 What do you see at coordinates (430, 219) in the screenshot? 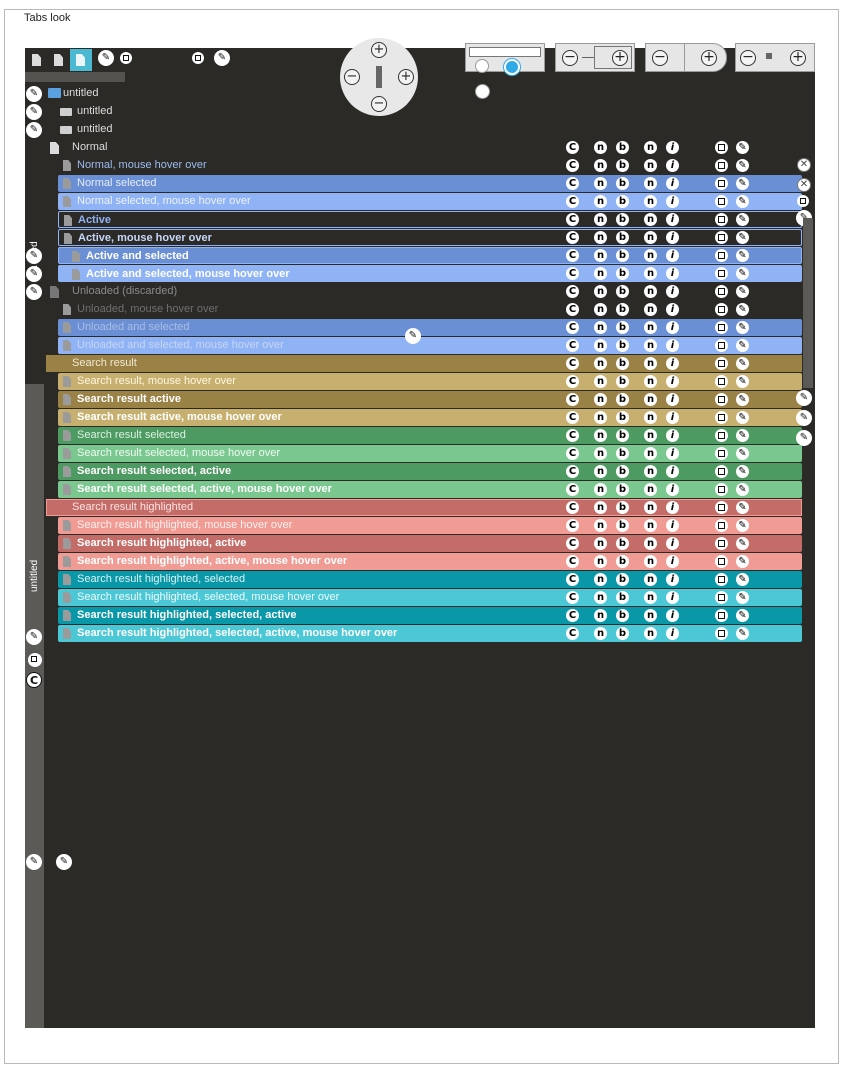
I see `tab-row: Active` at bounding box center [430, 219].